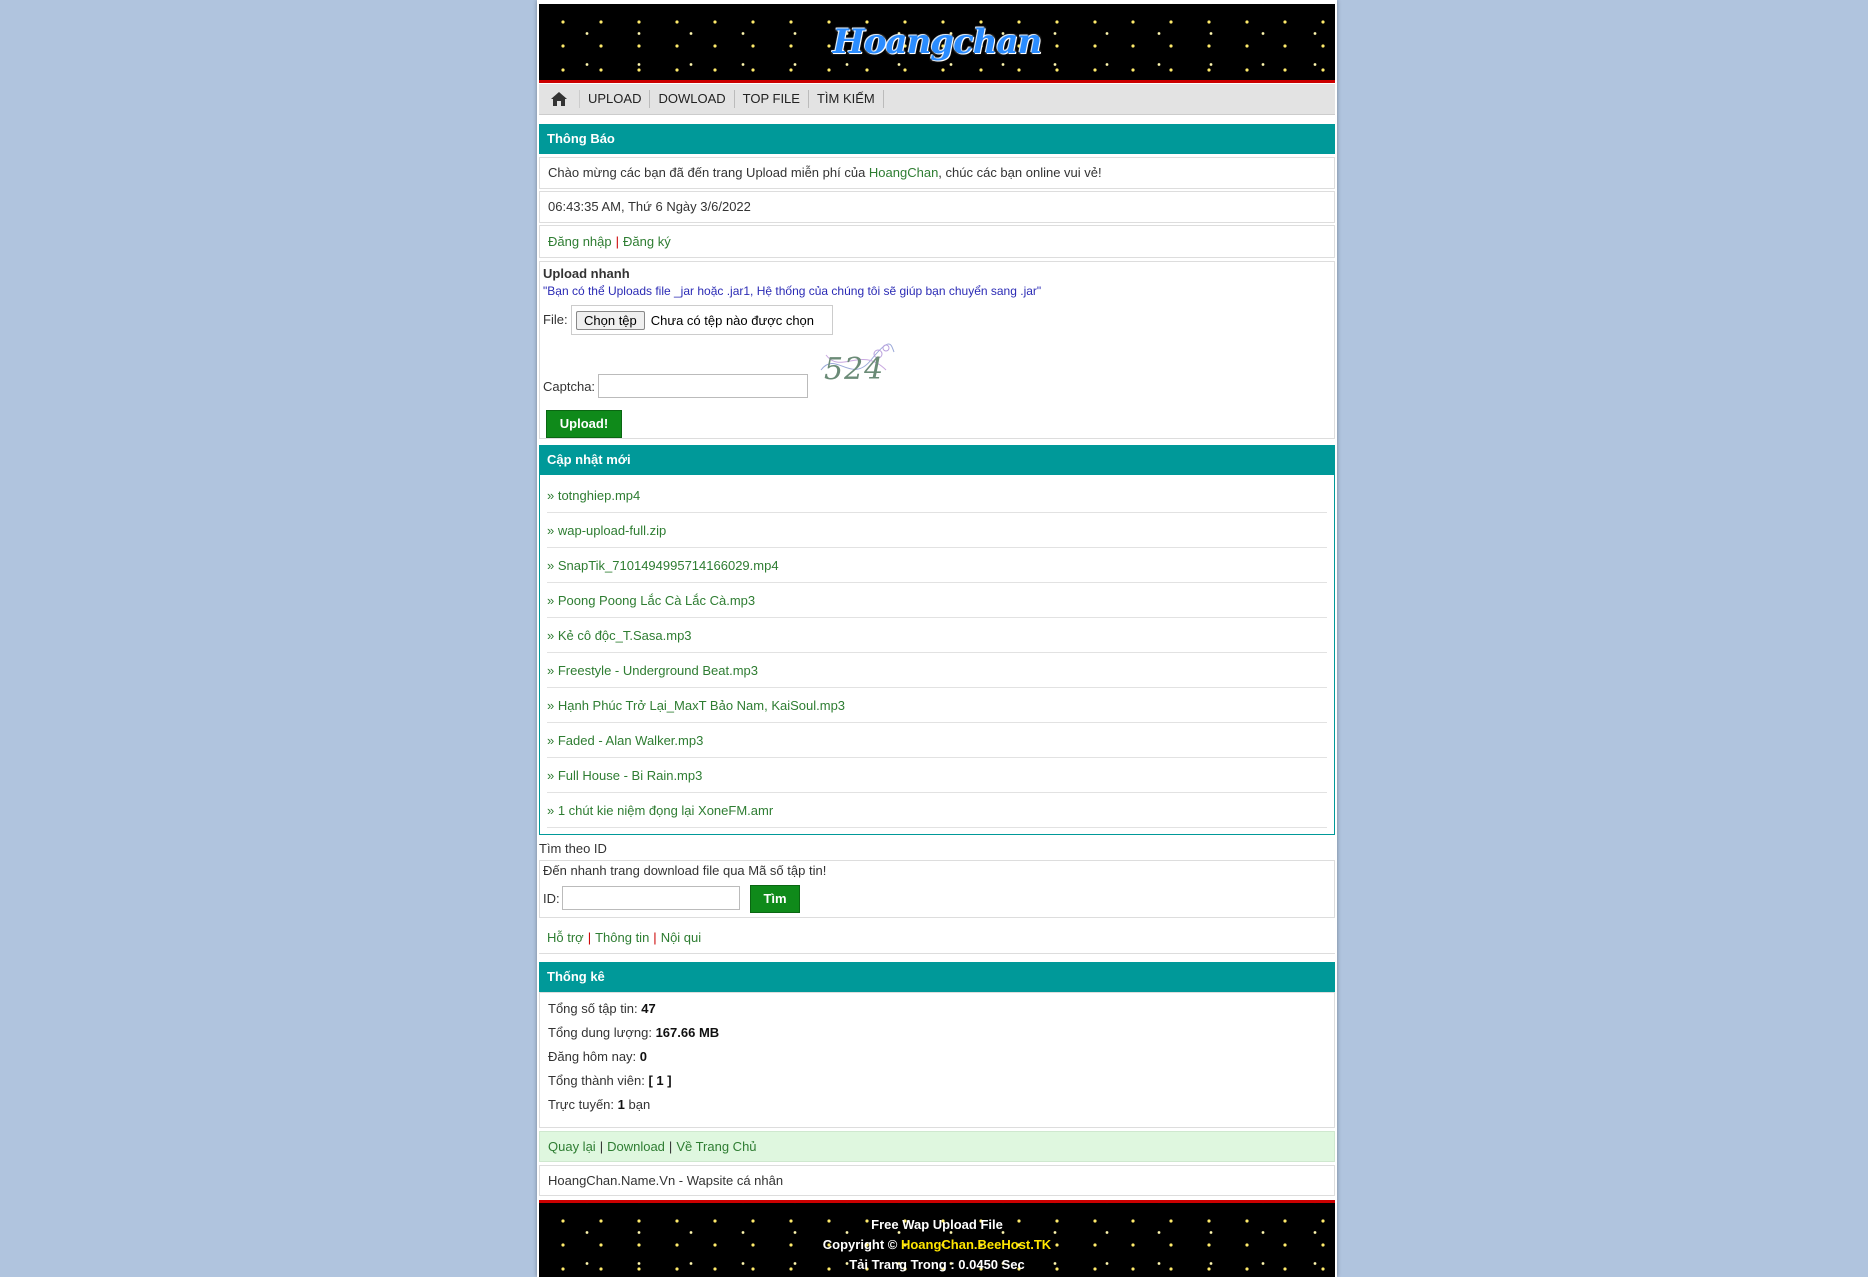  I want to click on list-item: » Full House - Bi Rain.mp3, so click(937, 776).